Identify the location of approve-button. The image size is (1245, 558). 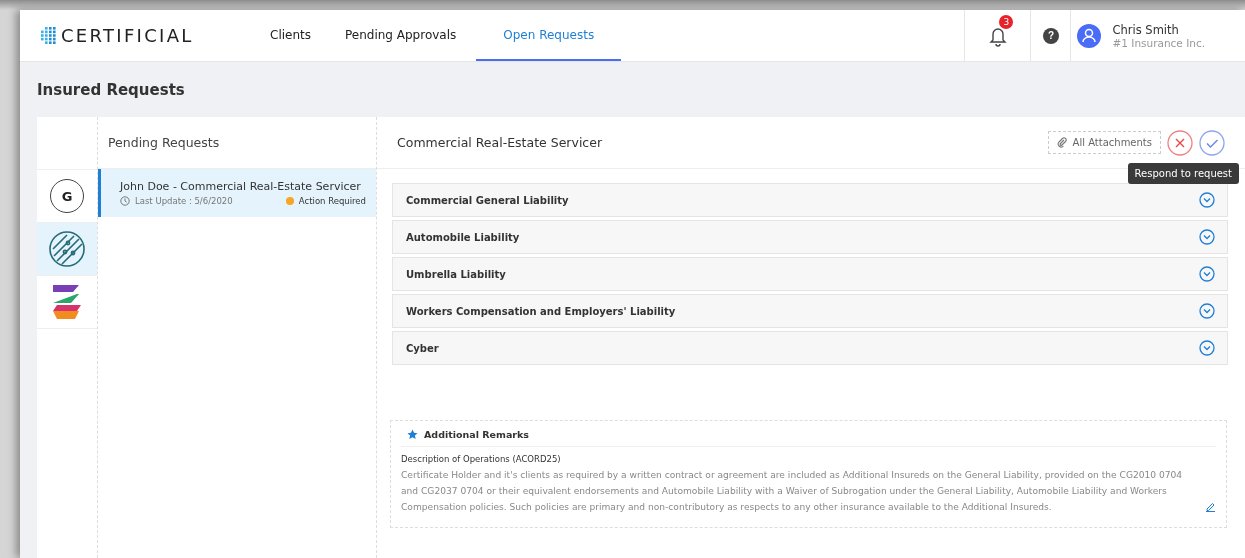
(1212, 142).